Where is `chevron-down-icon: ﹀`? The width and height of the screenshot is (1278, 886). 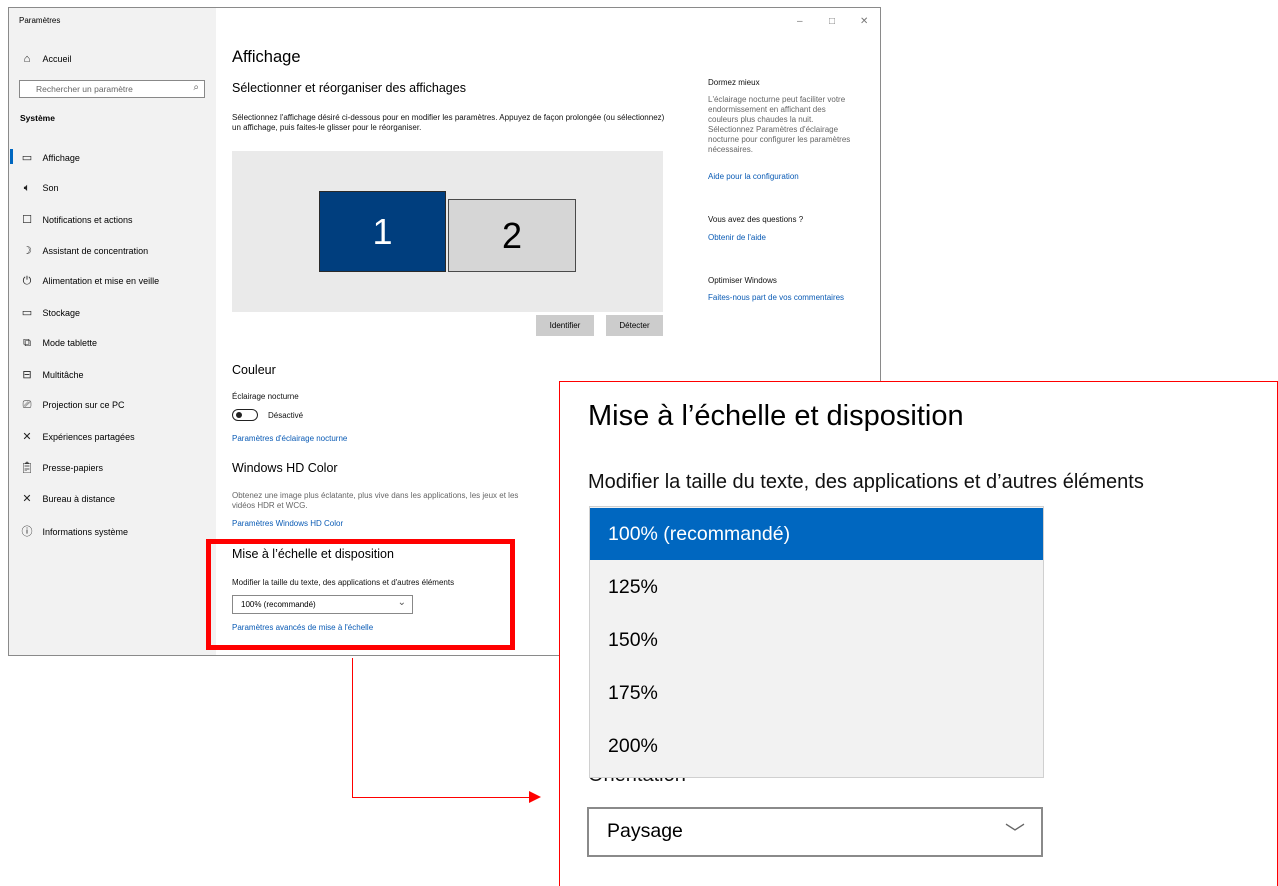 chevron-down-icon: ﹀ is located at coordinates (1015, 834).